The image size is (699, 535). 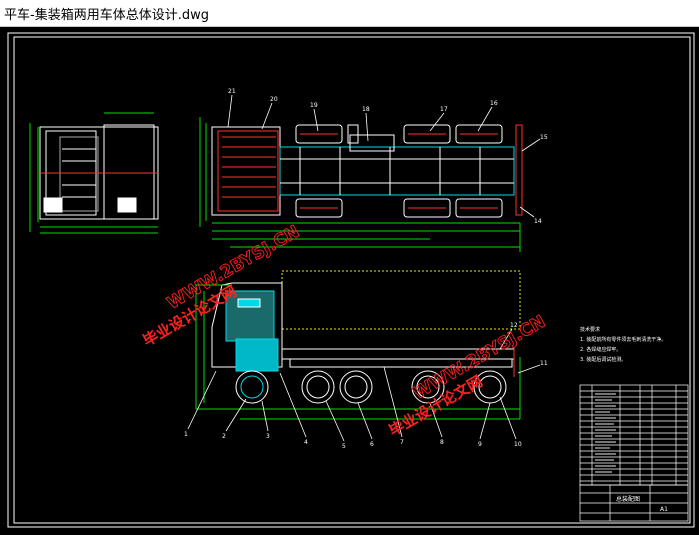 What do you see at coordinates (358, 345) in the screenshot?
I see `side-view` at bounding box center [358, 345].